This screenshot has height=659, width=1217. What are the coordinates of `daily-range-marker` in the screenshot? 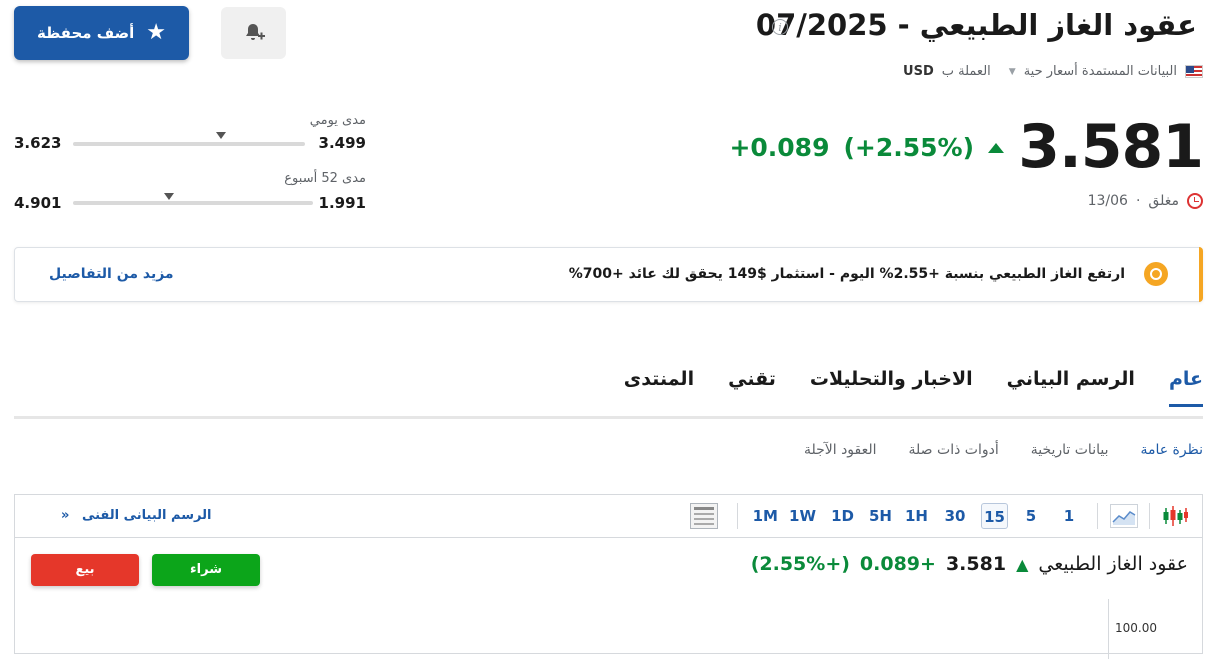 It's located at (221, 135).